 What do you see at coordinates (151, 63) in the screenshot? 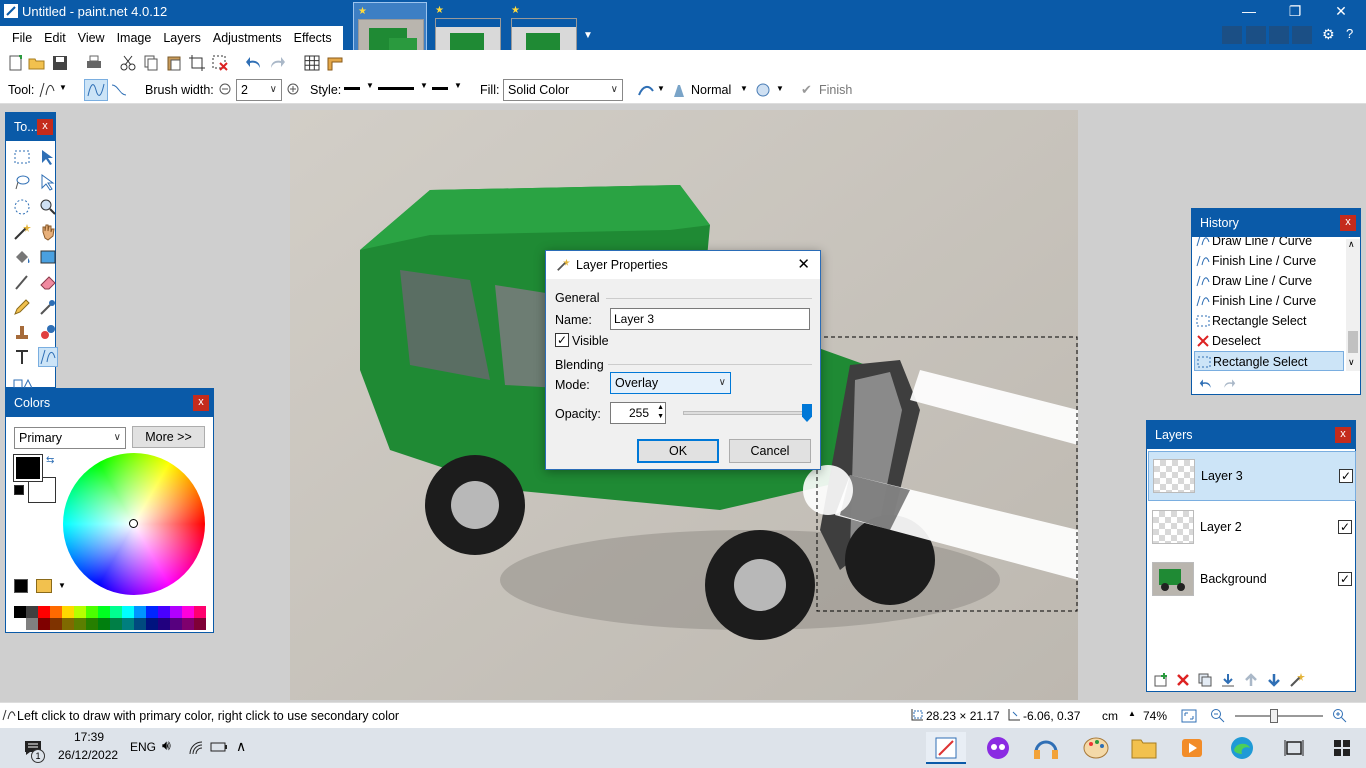
I see `copy-icon` at bounding box center [151, 63].